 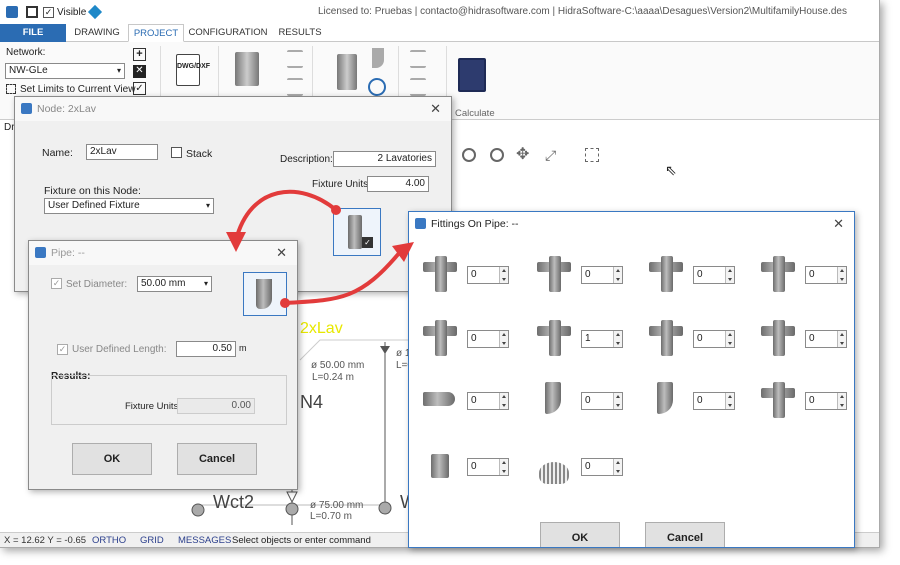 What do you see at coordinates (300, 33) in the screenshot?
I see `tab-results: RESULTS` at bounding box center [300, 33].